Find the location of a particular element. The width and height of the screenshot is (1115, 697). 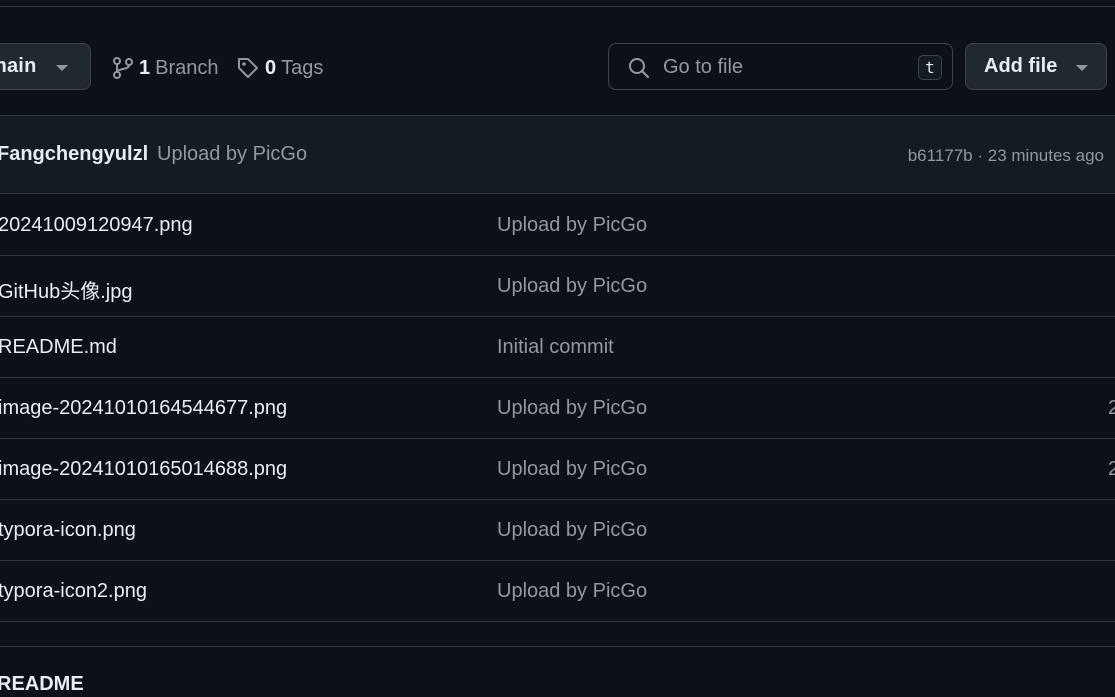

file-commit-message-link: Initial commit is located at coordinates (555, 347).